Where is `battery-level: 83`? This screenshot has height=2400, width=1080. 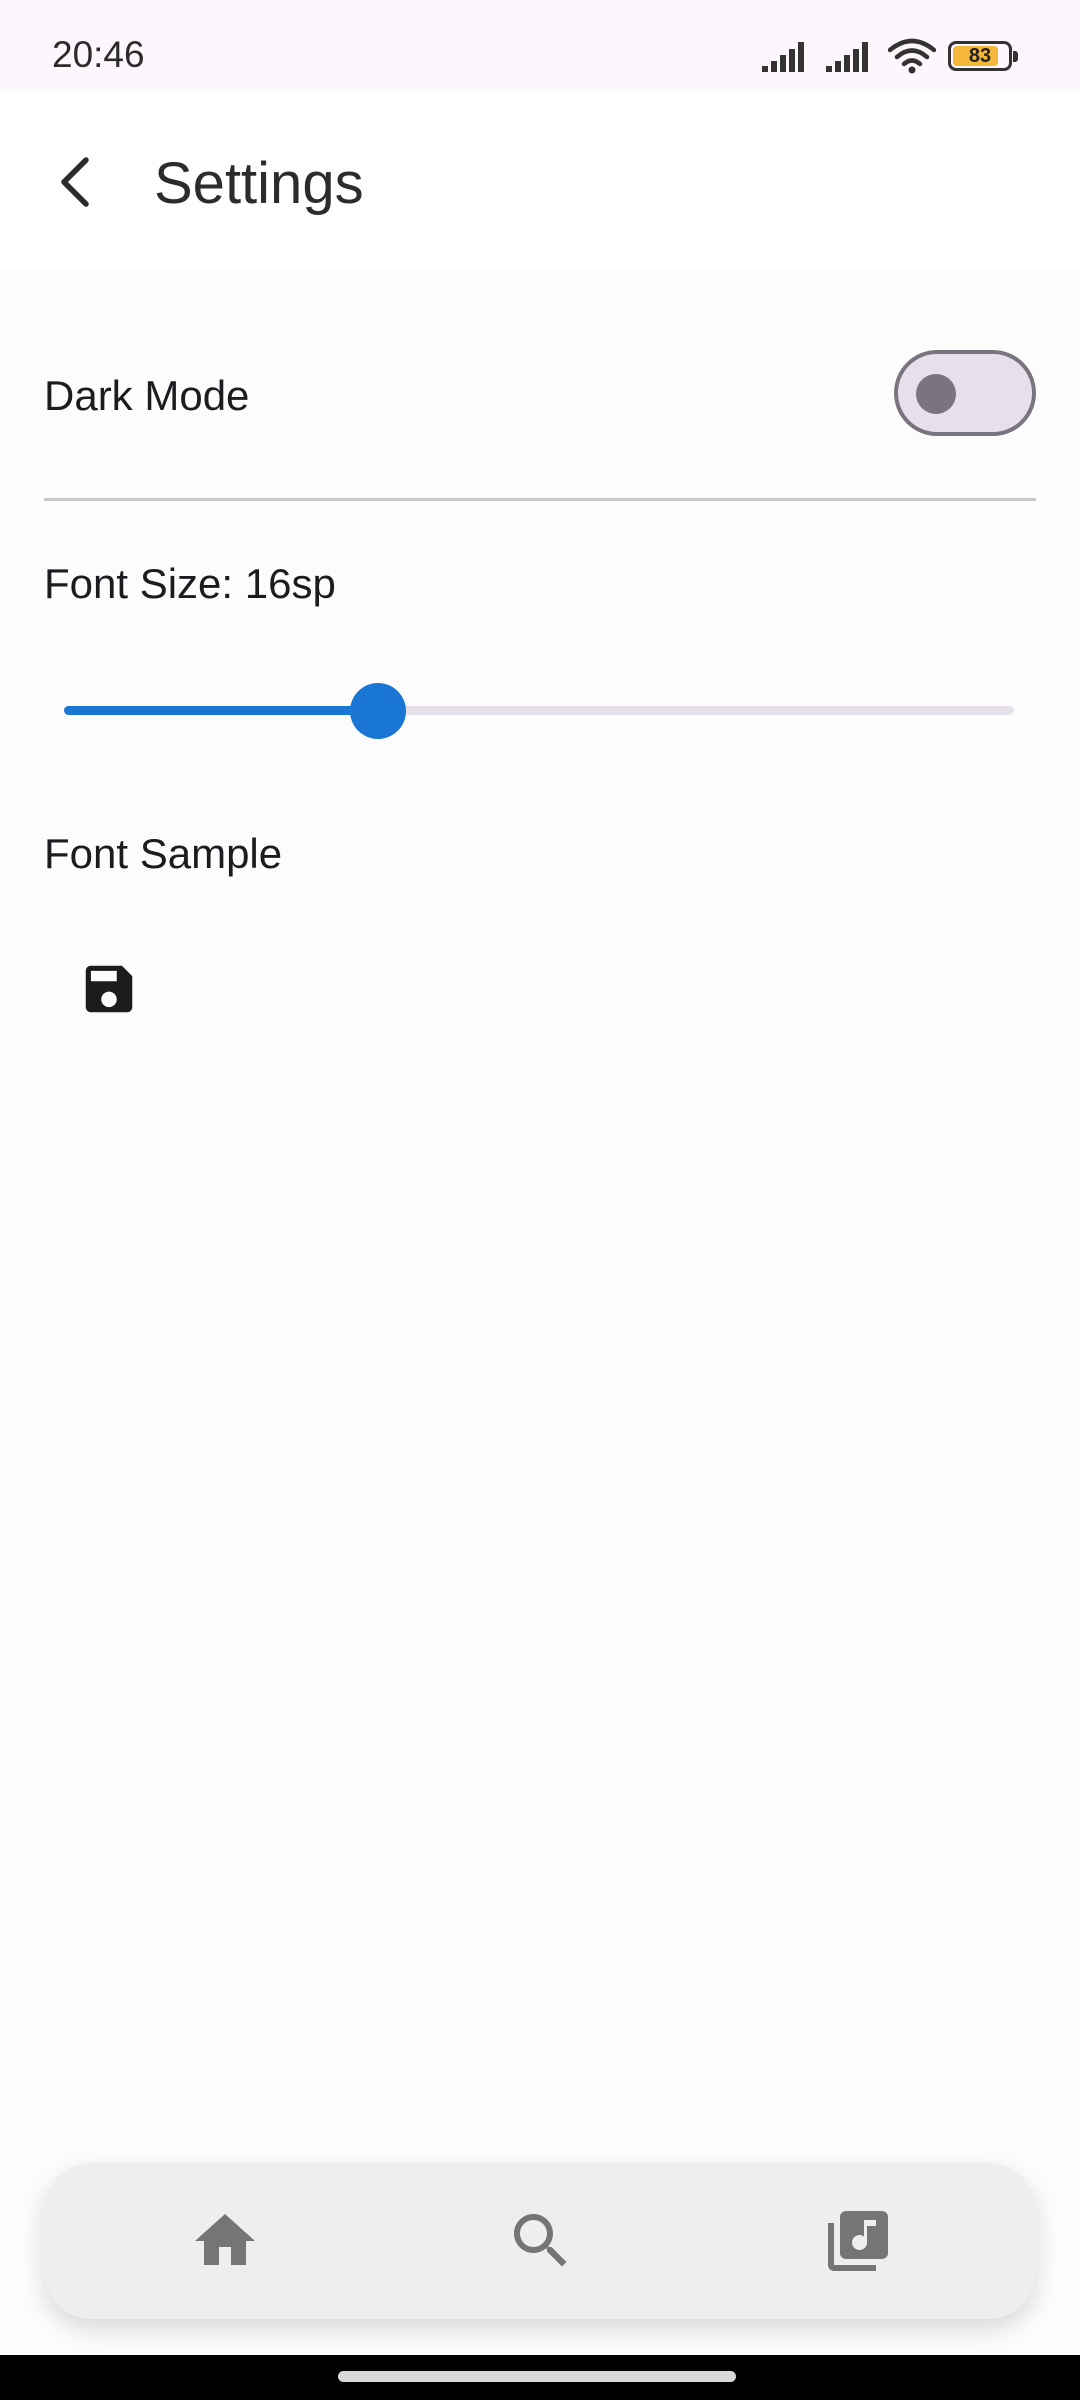
battery-level: 83 is located at coordinates (980, 55).